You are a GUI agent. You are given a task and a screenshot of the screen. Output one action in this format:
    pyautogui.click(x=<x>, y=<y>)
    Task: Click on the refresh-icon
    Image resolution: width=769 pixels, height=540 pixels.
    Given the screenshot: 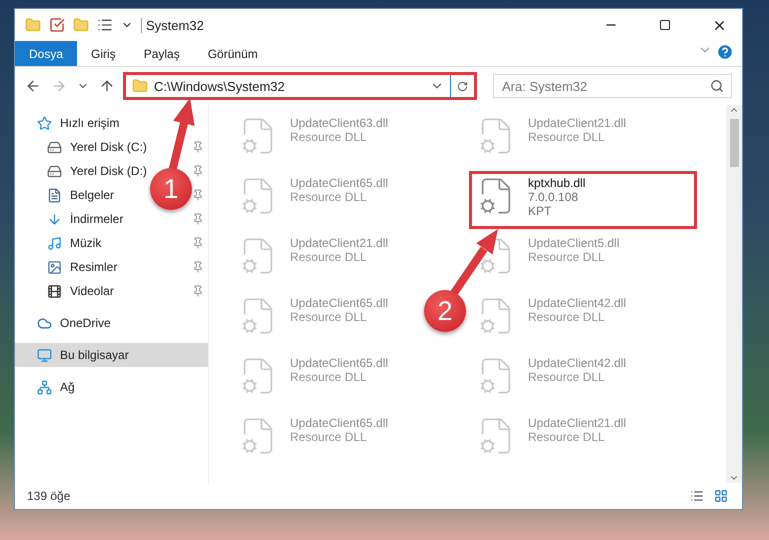 What is the action you would take?
    pyautogui.click(x=462, y=86)
    